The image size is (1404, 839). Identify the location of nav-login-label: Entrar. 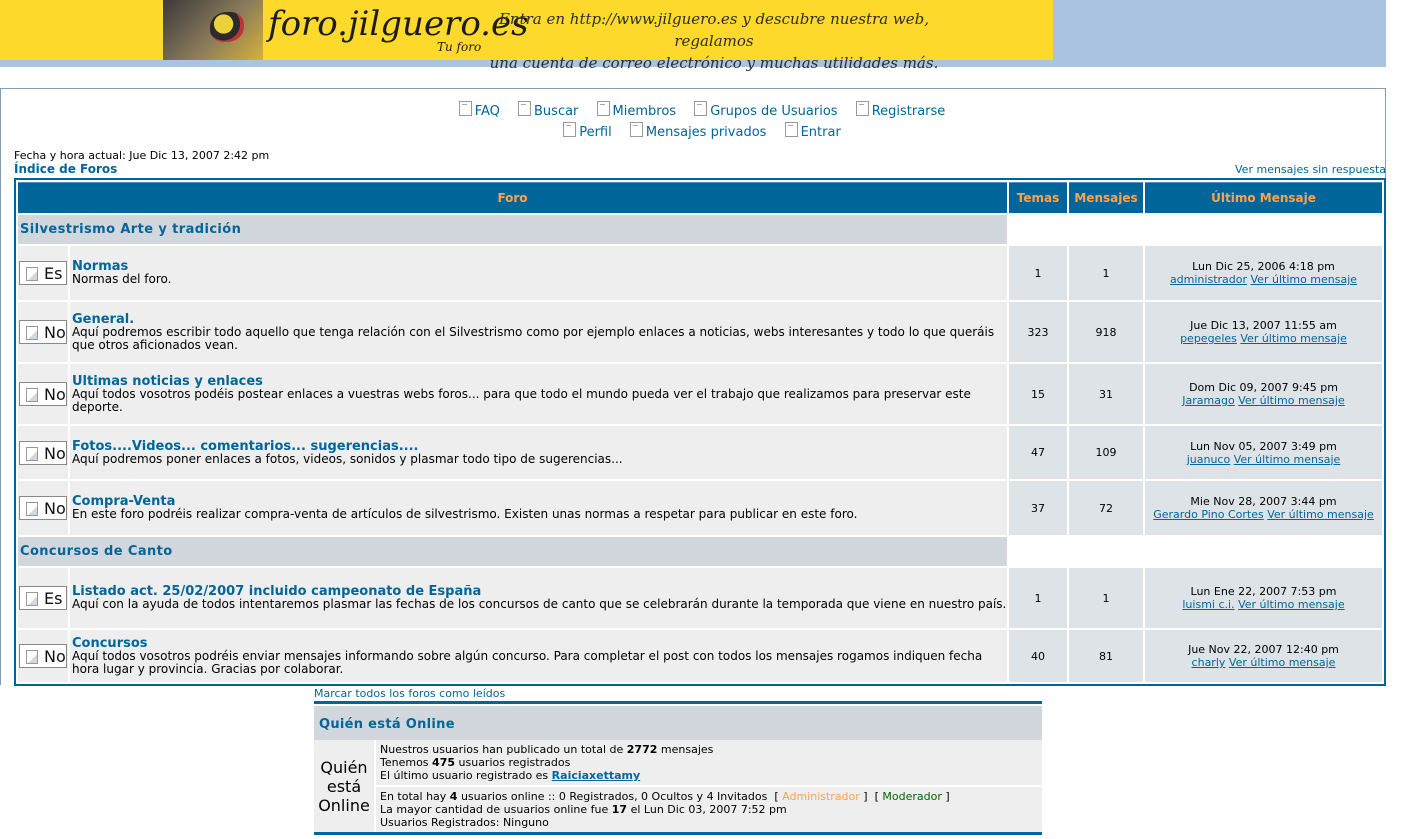
(820, 132).